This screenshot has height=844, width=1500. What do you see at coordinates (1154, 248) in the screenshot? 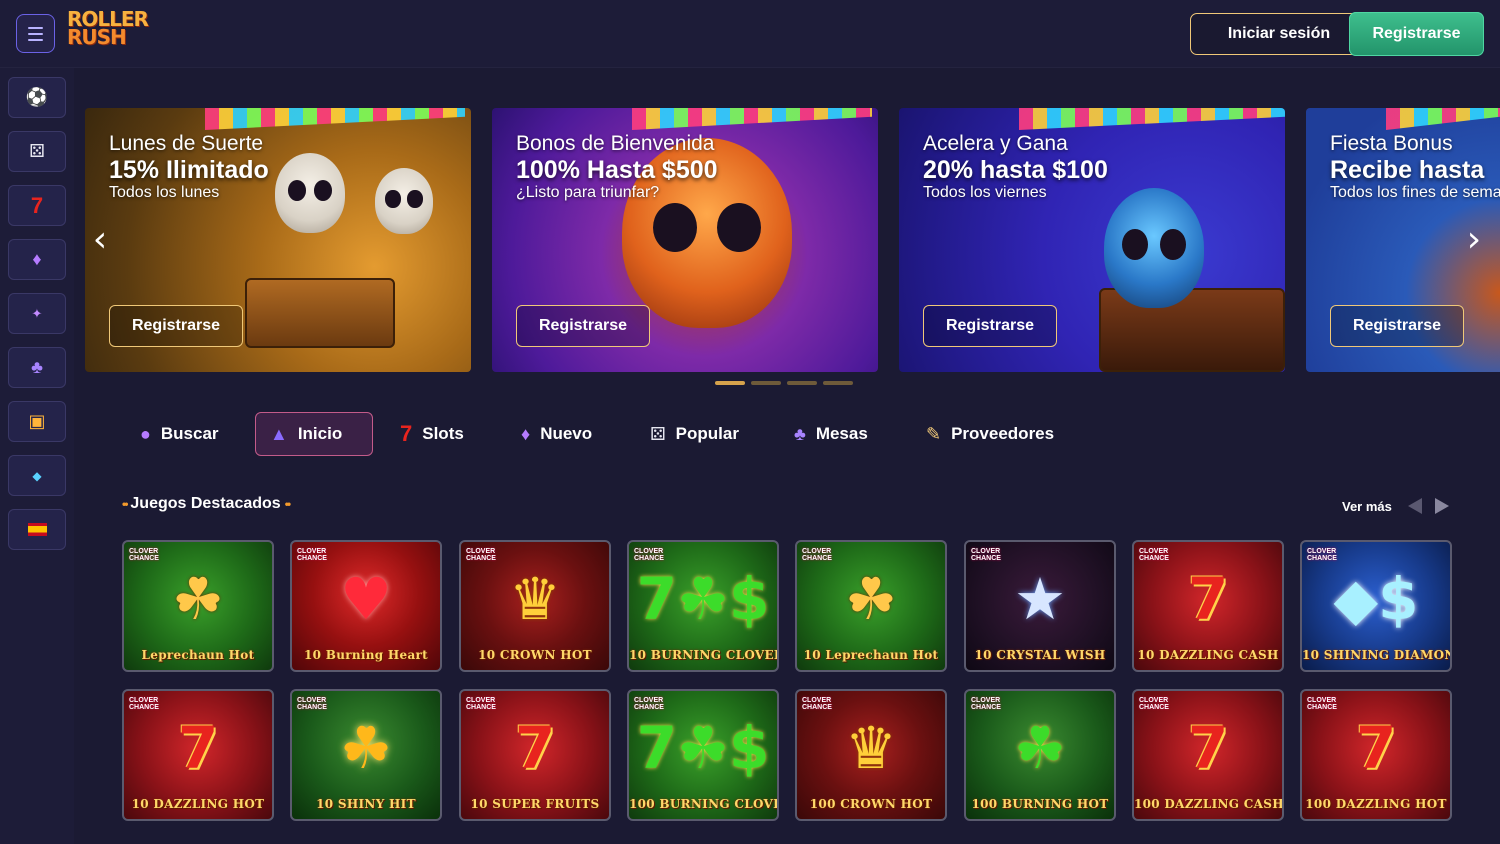
I see `skull-character` at bounding box center [1154, 248].